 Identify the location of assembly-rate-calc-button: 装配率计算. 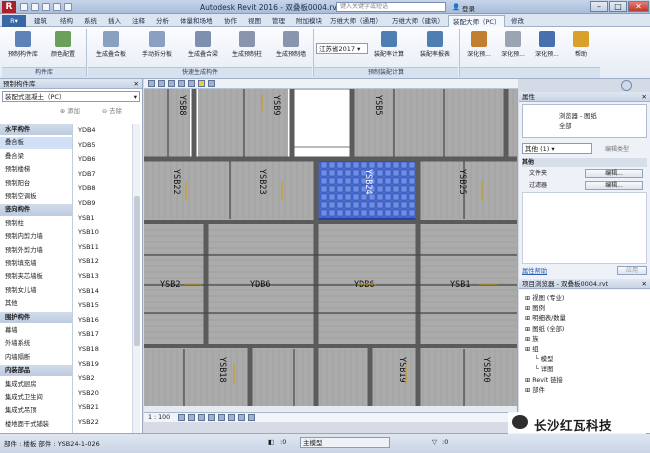
(389, 48).